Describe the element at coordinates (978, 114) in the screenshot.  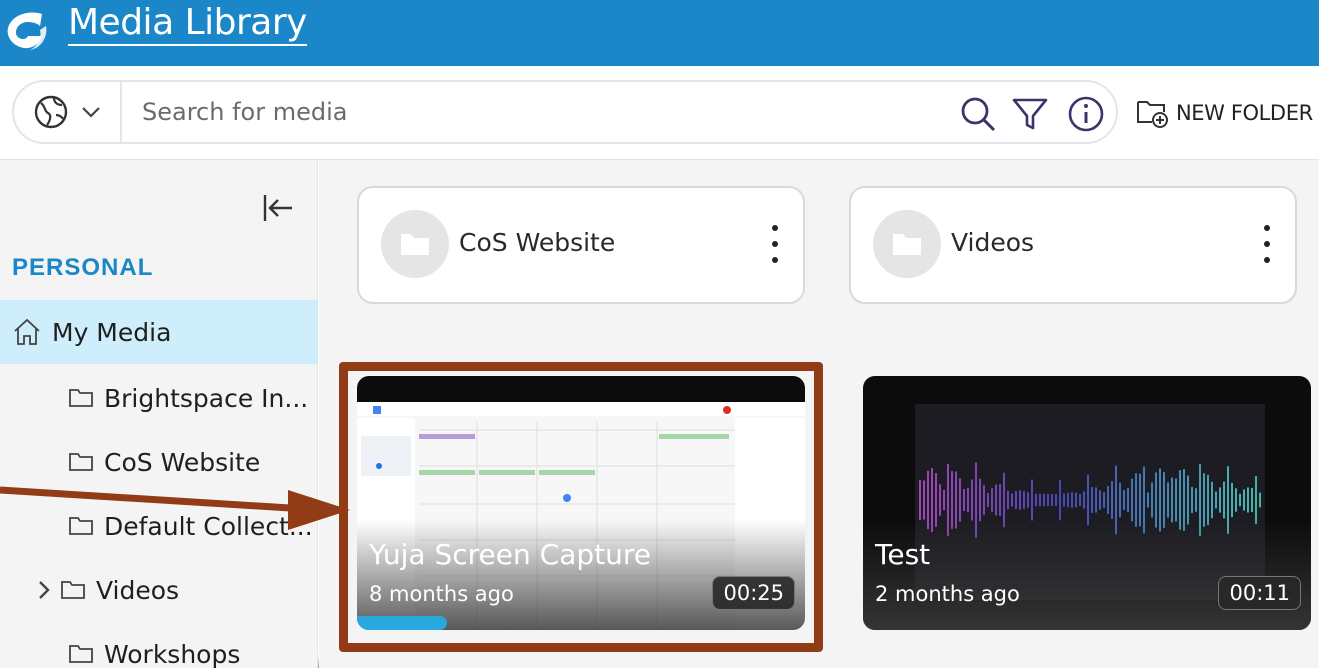
I see `search-icon` at that location.